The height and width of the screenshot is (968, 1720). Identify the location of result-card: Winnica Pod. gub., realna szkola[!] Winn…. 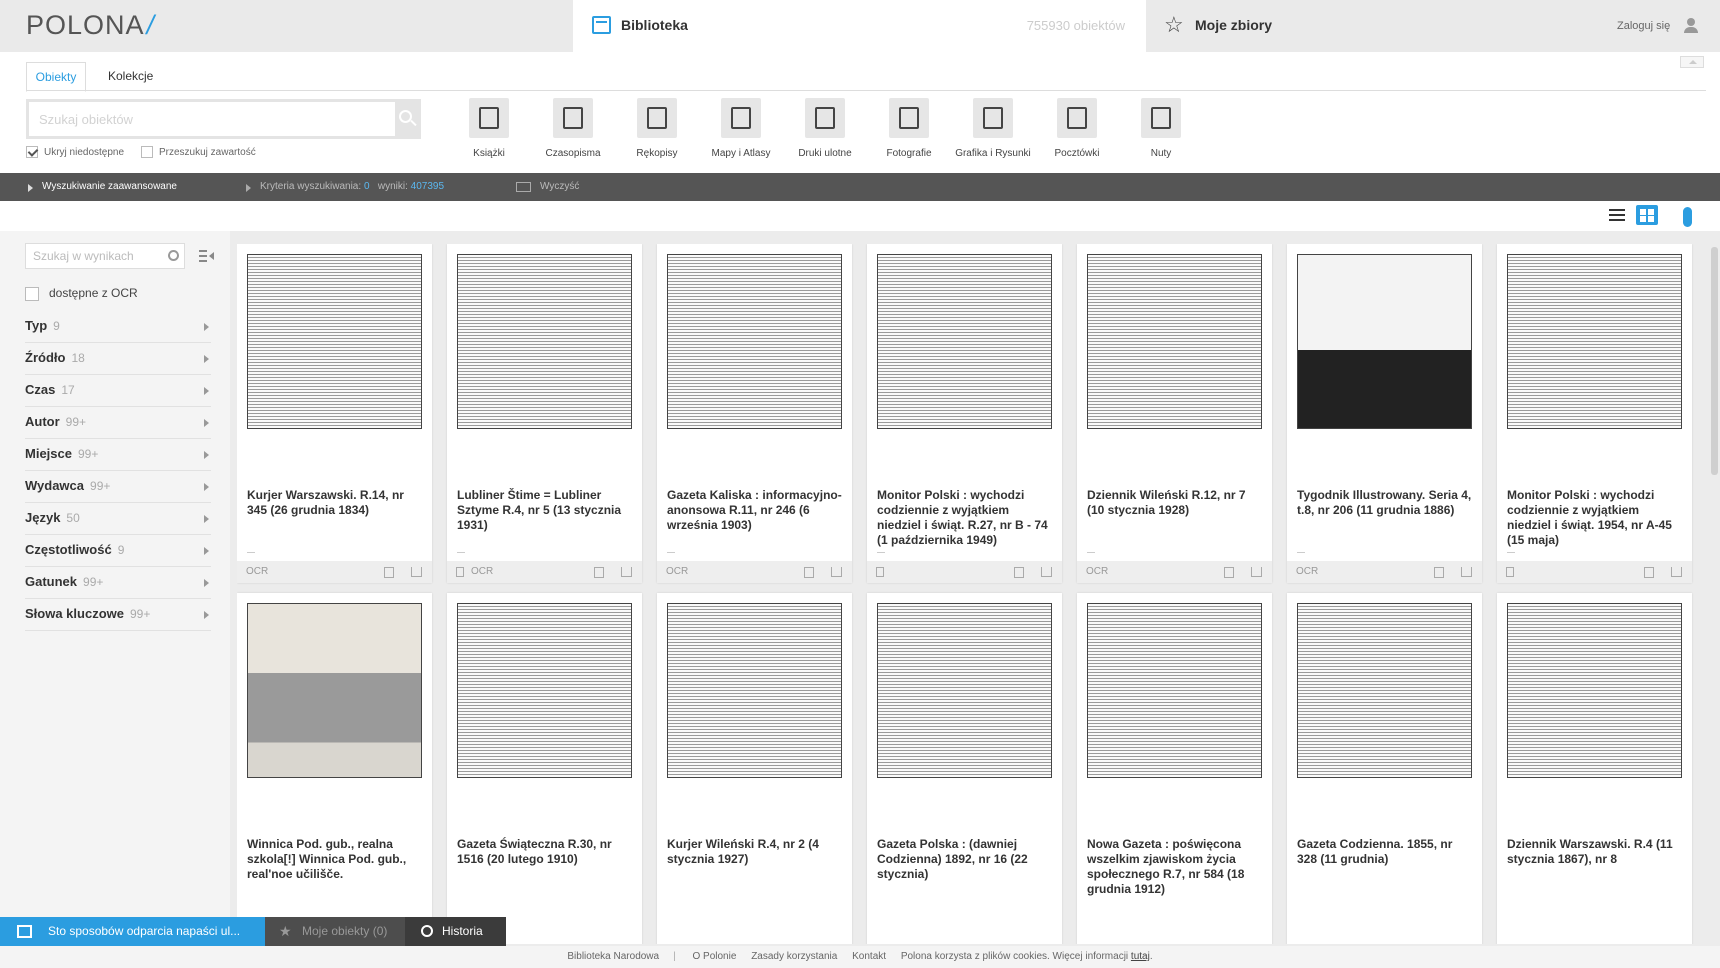
(334, 768).